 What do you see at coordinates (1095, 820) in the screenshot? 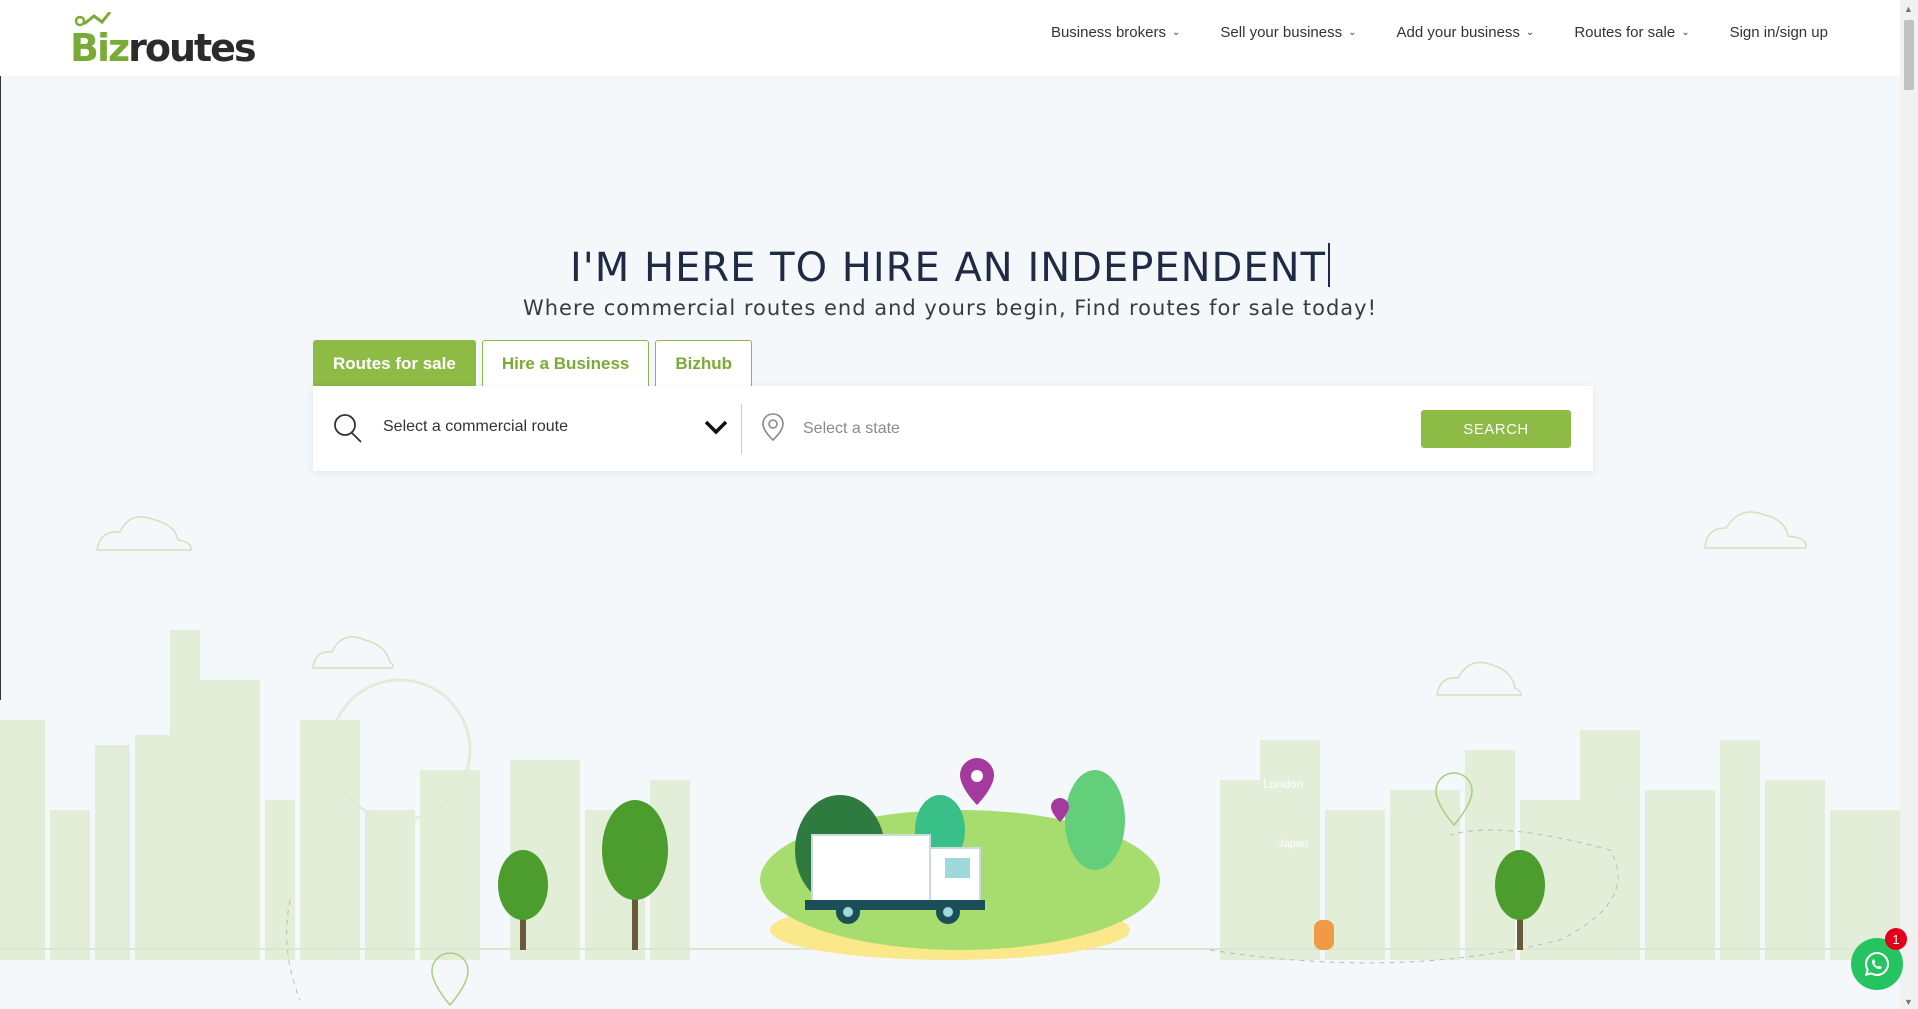
I see `bush` at bounding box center [1095, 820].